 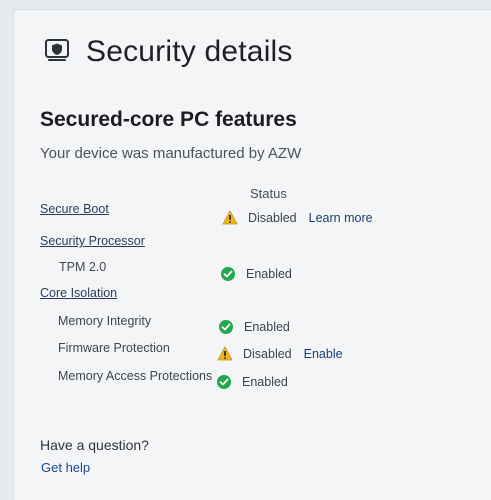 I want to click on page-header: Security details, so click(x=168, y=52).